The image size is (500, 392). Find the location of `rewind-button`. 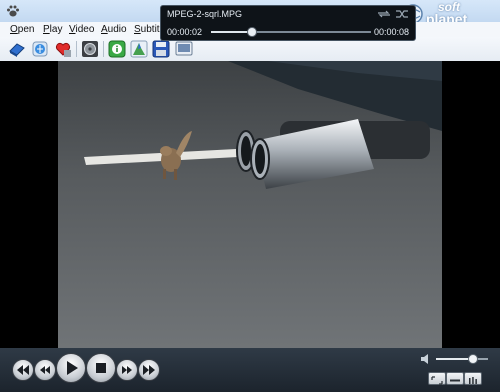

rewind-button is located at coordinates (23, 370).